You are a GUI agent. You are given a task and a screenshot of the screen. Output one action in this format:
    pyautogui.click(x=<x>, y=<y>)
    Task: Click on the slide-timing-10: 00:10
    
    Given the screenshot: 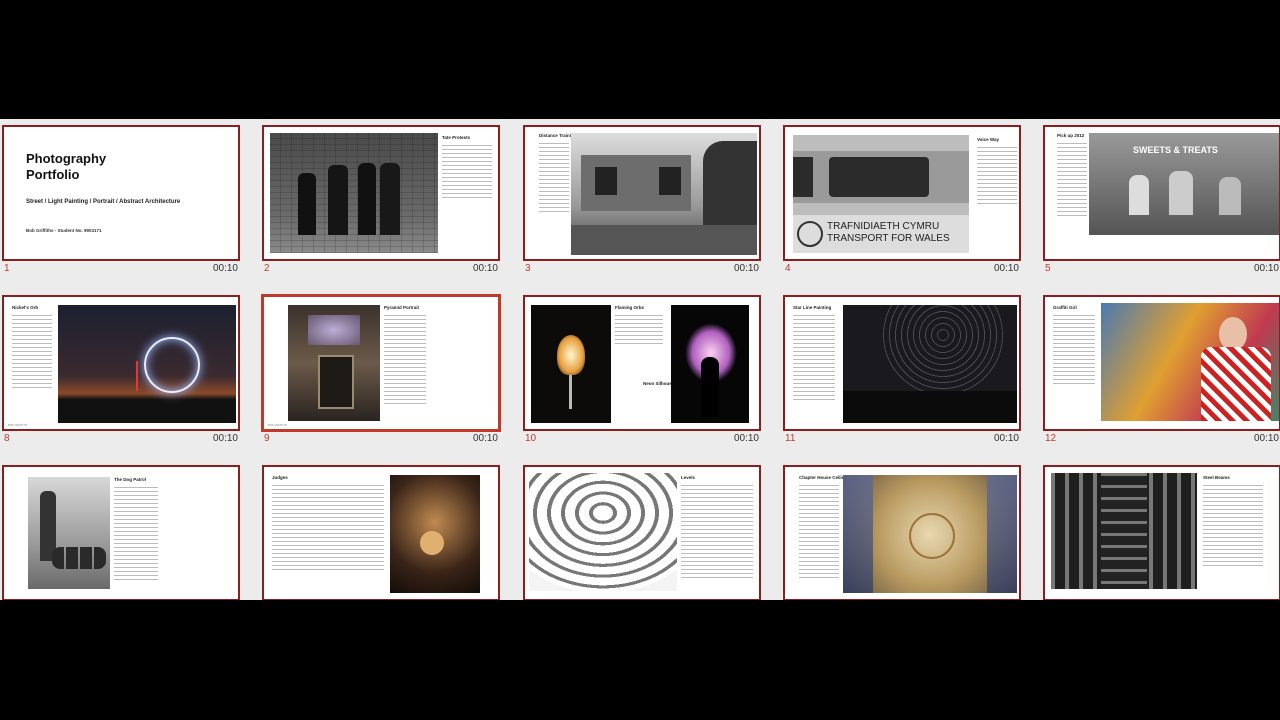 What is the action you would take?
    pyautogui.click(x=746, y=438)
    